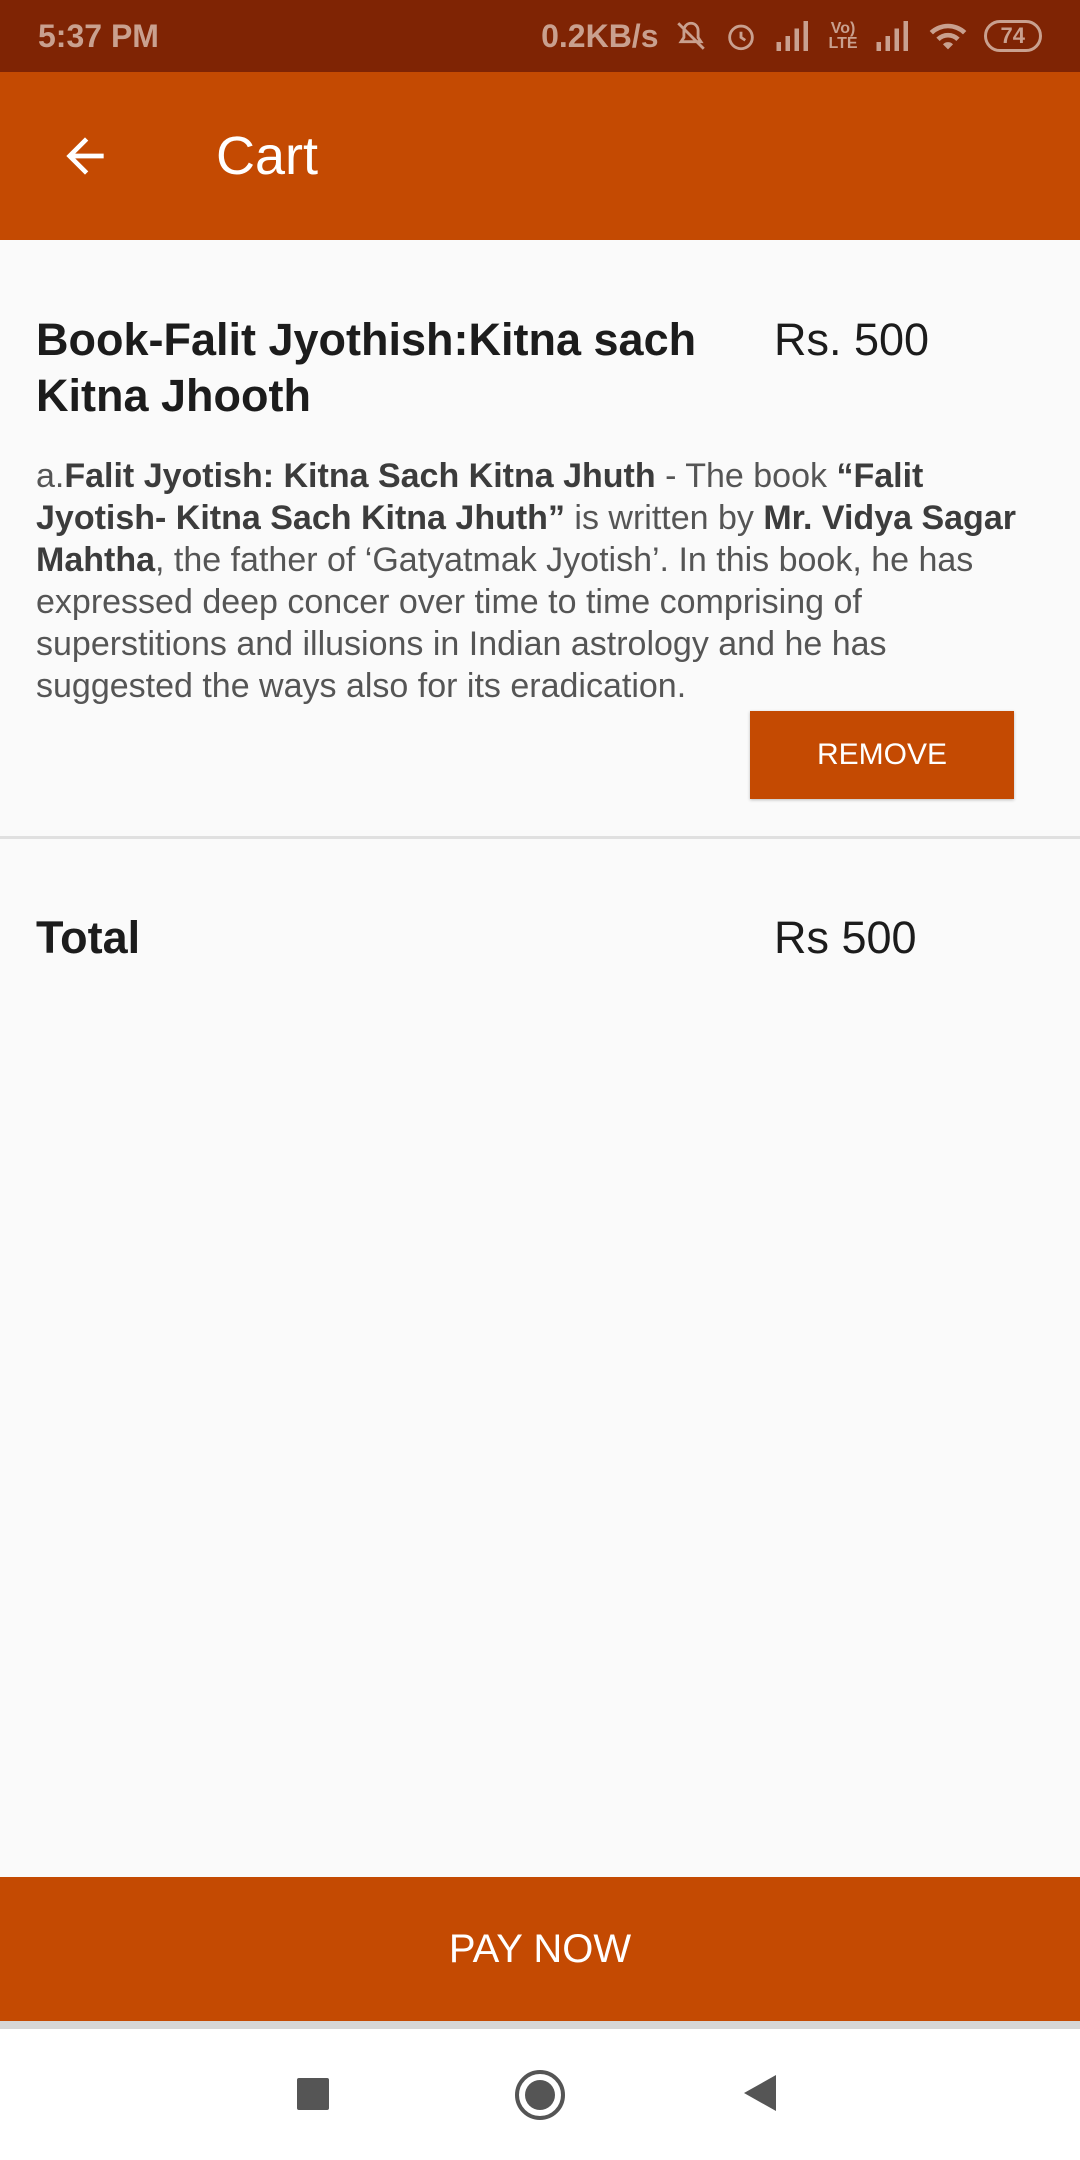  I want to click on battery-icon: 74, so click(1012, 36).